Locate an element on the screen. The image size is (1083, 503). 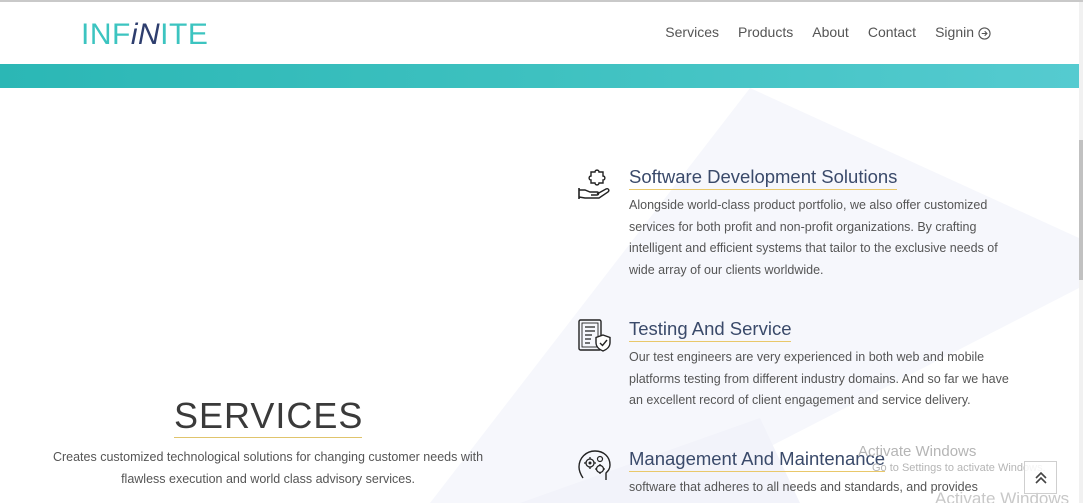
logo-text-end: ITE is located at coordinates (184, 34).